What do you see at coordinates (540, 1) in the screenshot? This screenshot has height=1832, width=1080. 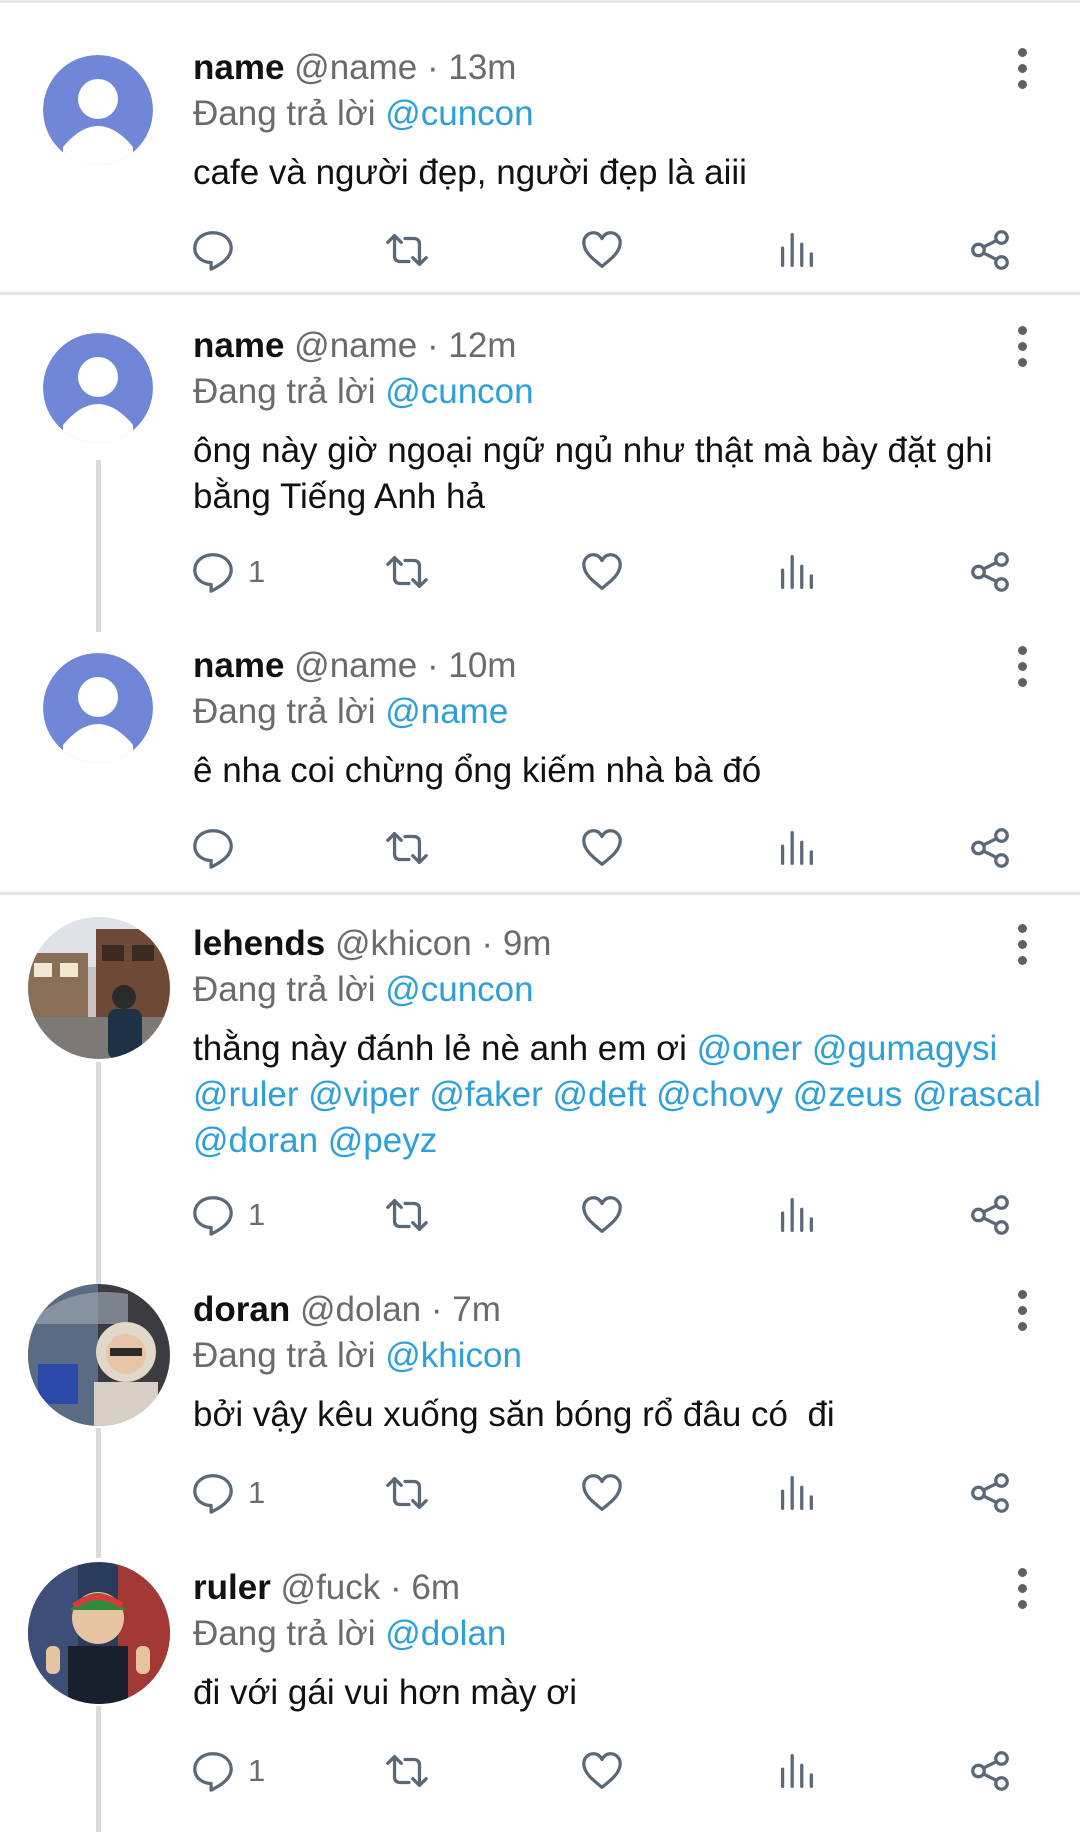 I see `top-divider` at bounding box center [540, 1].